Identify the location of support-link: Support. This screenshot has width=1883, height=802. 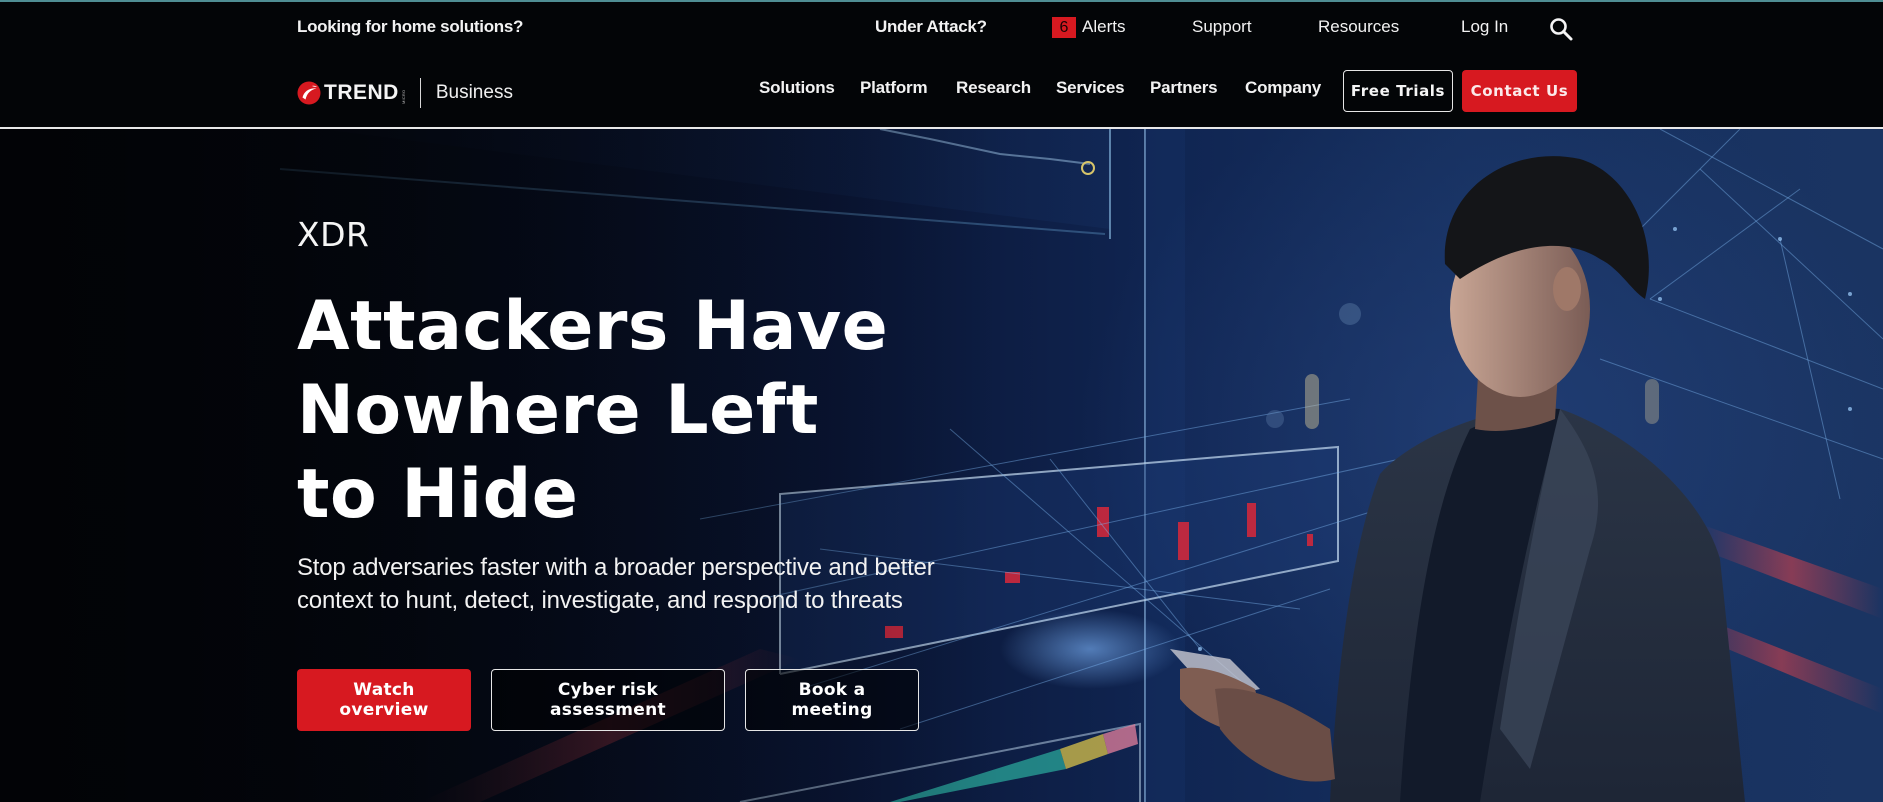
(1222, 27).